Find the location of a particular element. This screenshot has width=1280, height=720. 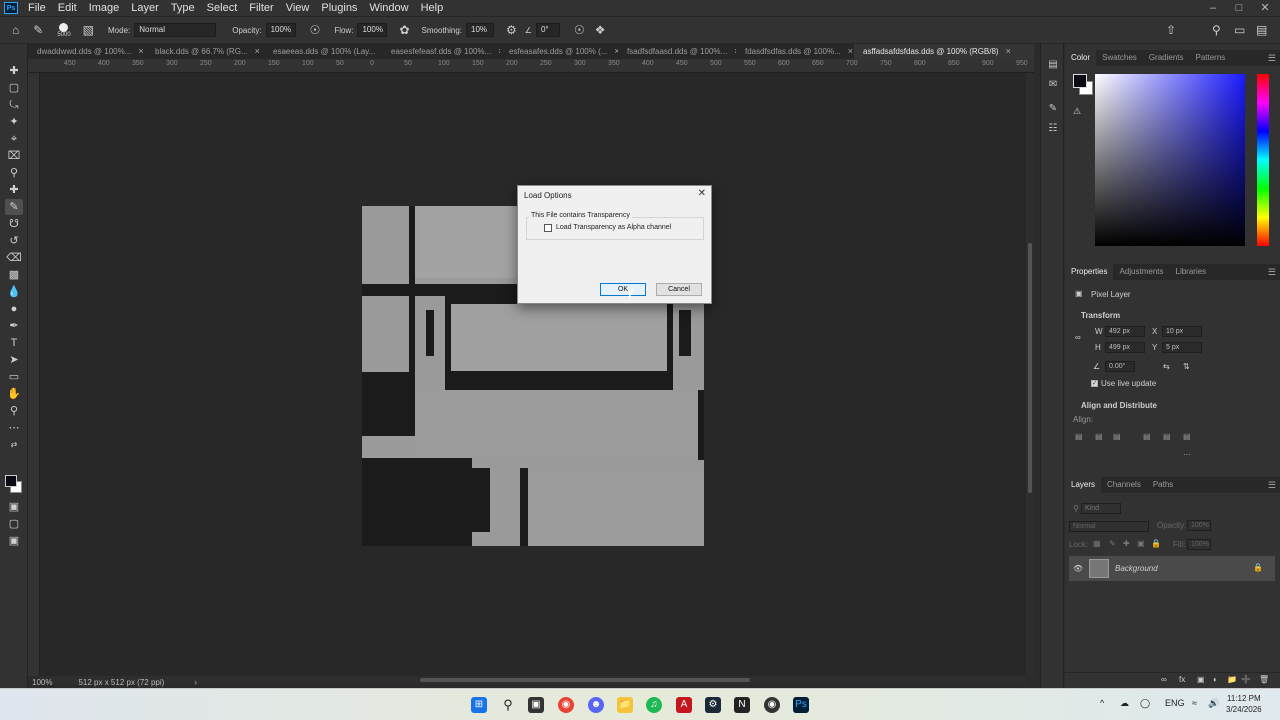

brush-settings-icon: ▧ is located at coordinates (88, 30).